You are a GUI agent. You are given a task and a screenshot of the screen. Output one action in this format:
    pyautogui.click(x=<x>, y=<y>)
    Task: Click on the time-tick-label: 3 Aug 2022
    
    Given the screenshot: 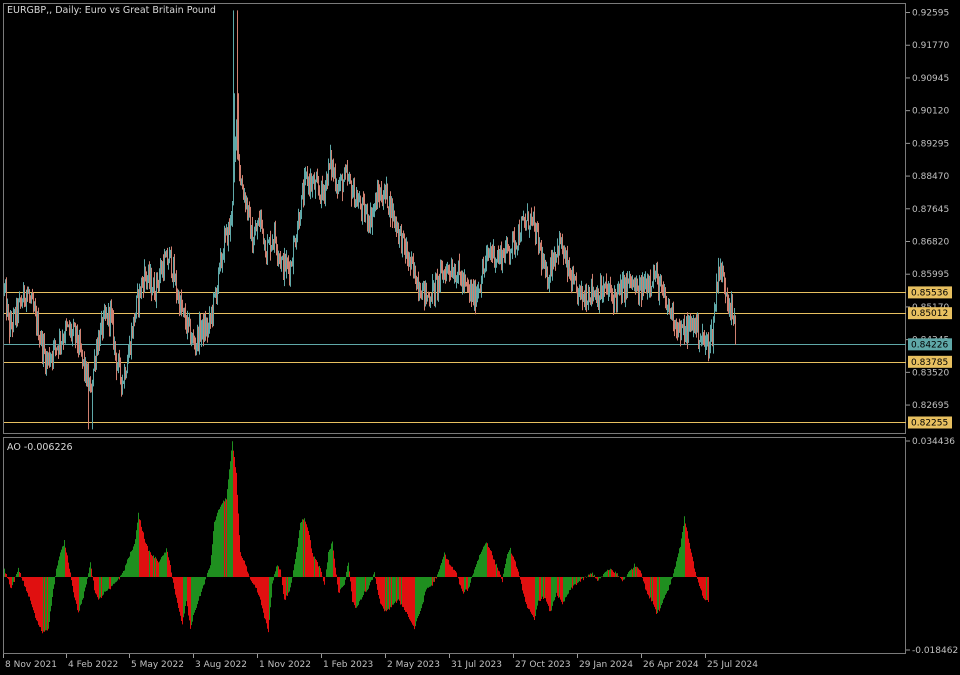 What is the action you would take?
    pyautogui.click(x=221, y=665)
    